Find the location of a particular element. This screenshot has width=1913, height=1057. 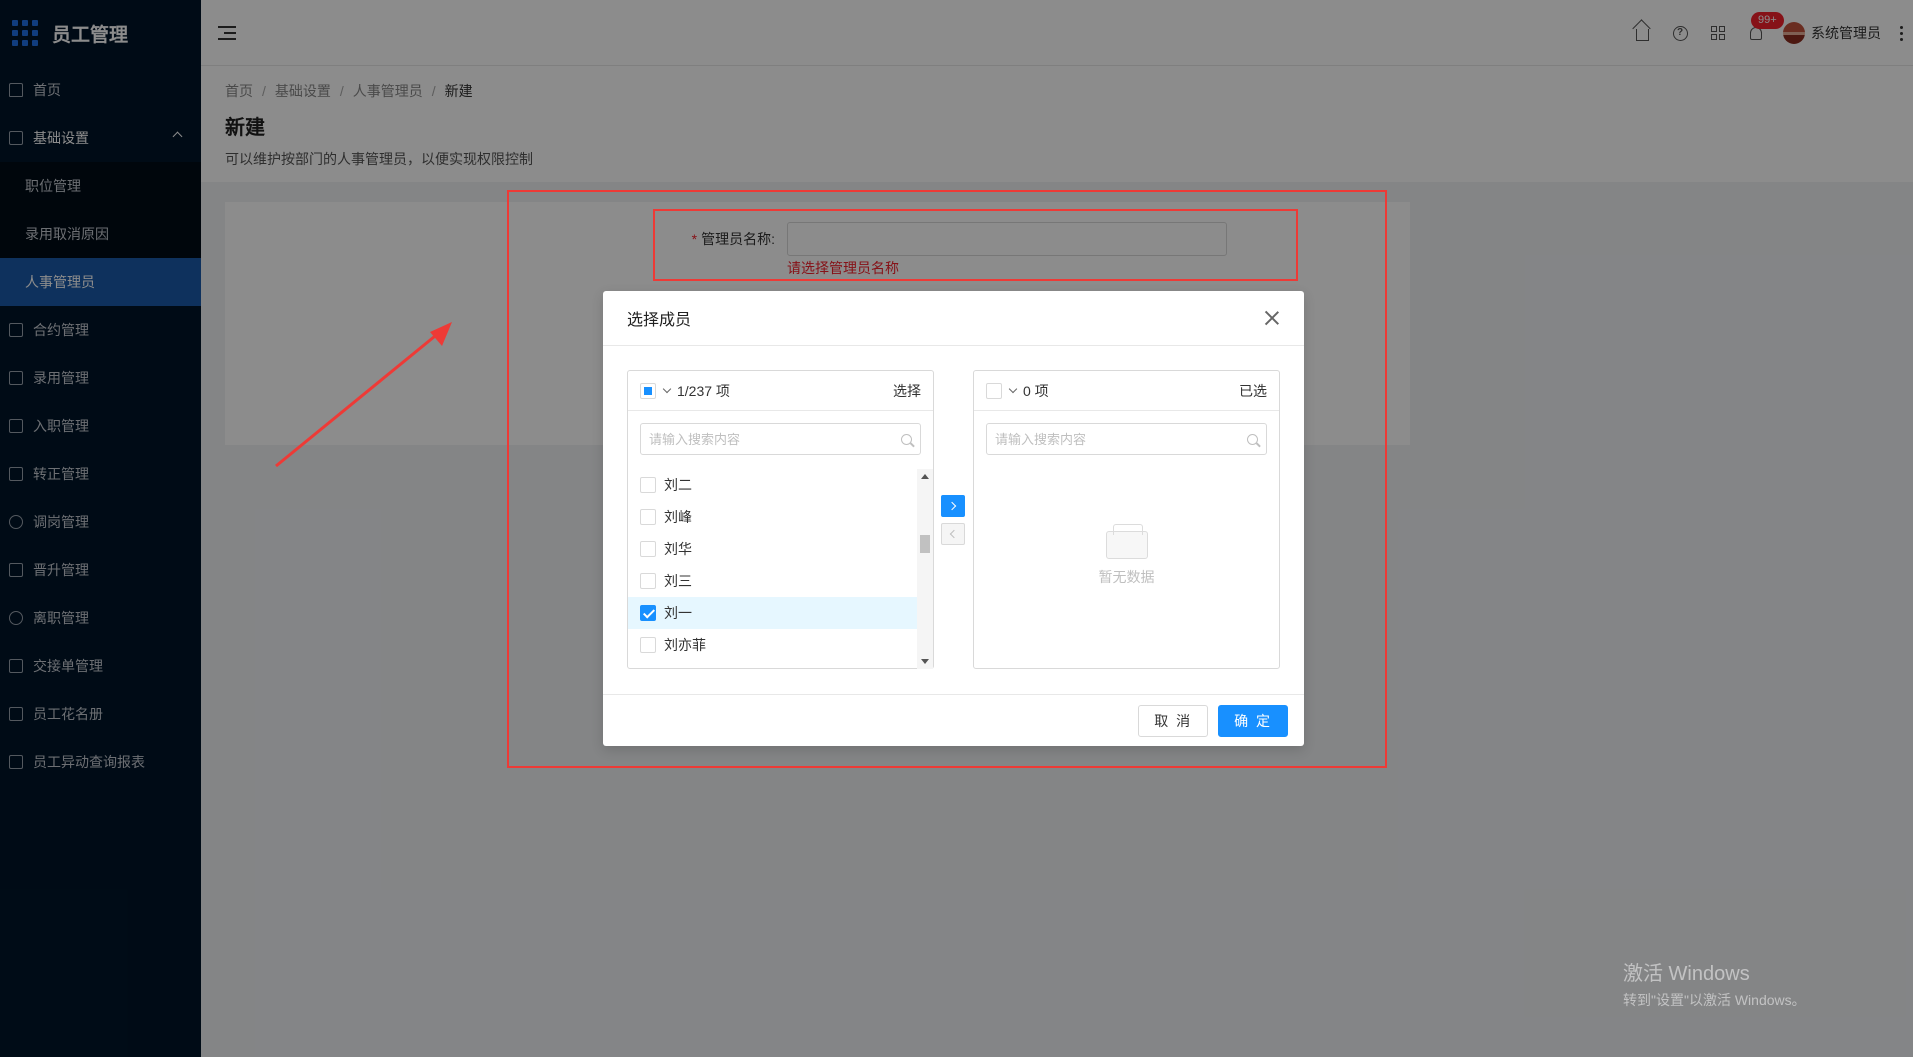

windows-watermark: 激活 Windows 转到"设置"以激活 Windows。 is located at coordinates (1714, 983).